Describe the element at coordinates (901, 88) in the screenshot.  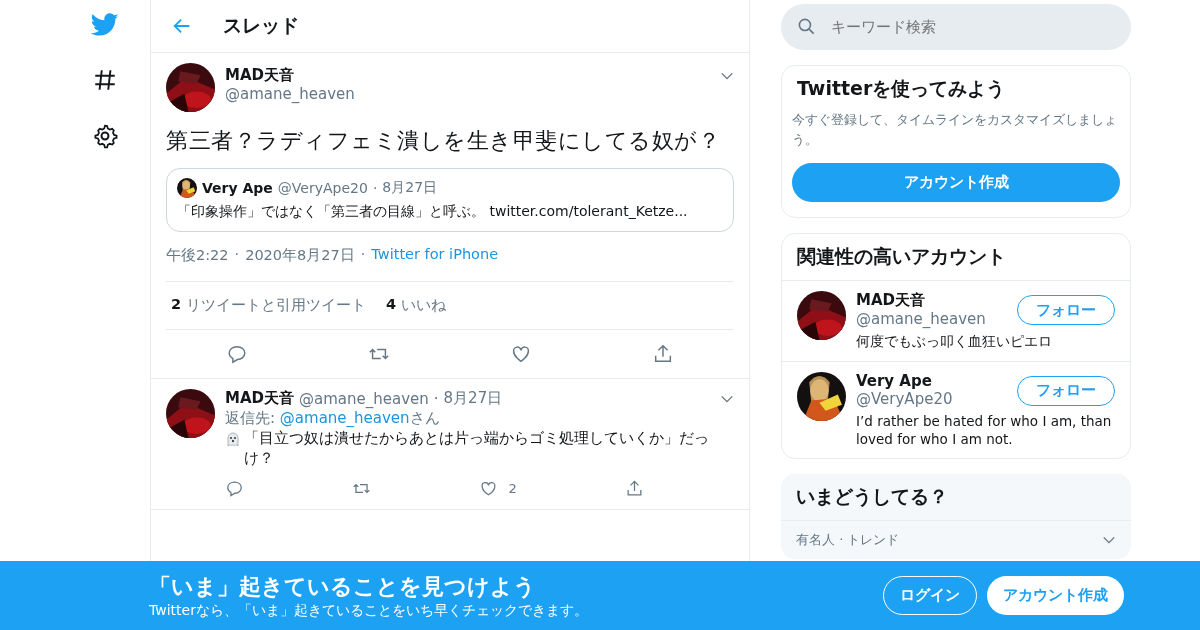
I see `card-title: Twitterを使ってみよう` at that location.